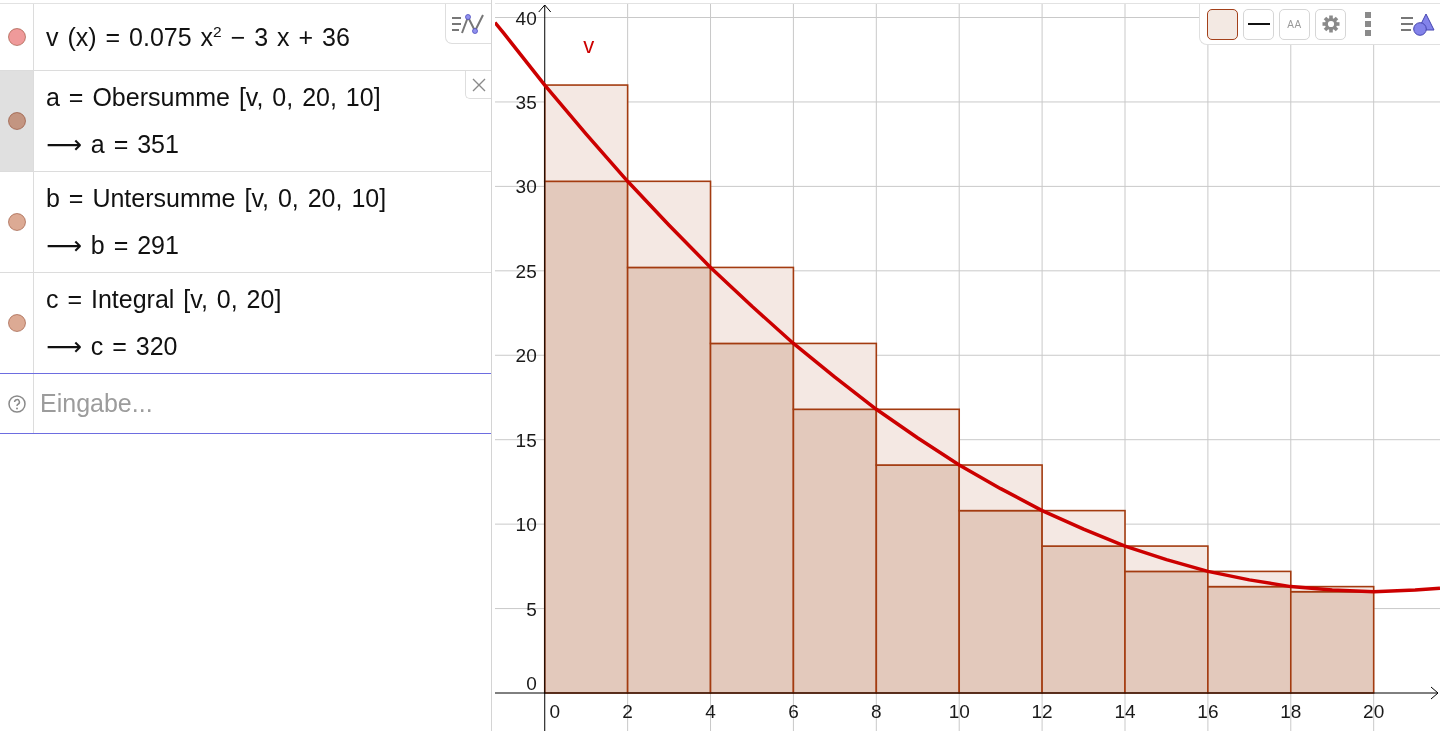 This screenshot has height=731, width=1440. Describe the element at coordinates (1042, 711) in the screenshot. I see `x-tick-label: 12` at that location.